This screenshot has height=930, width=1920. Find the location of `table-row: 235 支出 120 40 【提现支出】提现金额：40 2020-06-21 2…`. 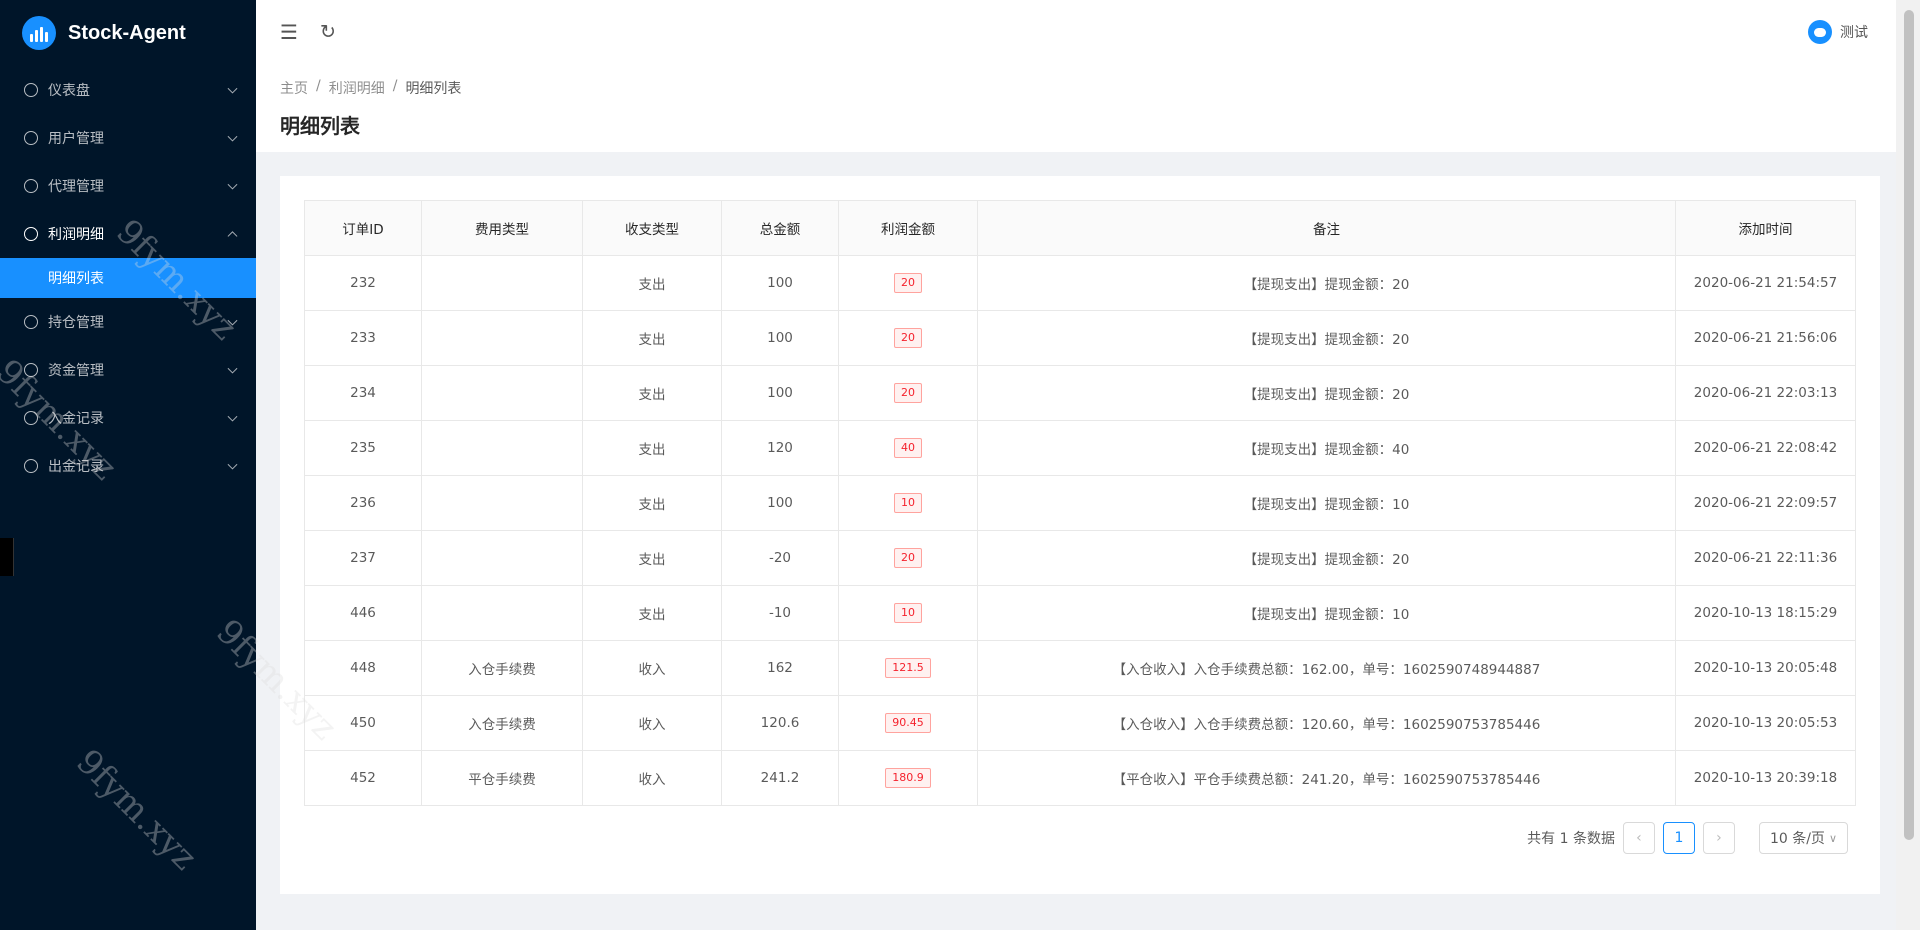

table-row: 235 支出 120 40 【提现支出】提现金额：40 2020-06-21 2… is located at coordinates (1080, 448).